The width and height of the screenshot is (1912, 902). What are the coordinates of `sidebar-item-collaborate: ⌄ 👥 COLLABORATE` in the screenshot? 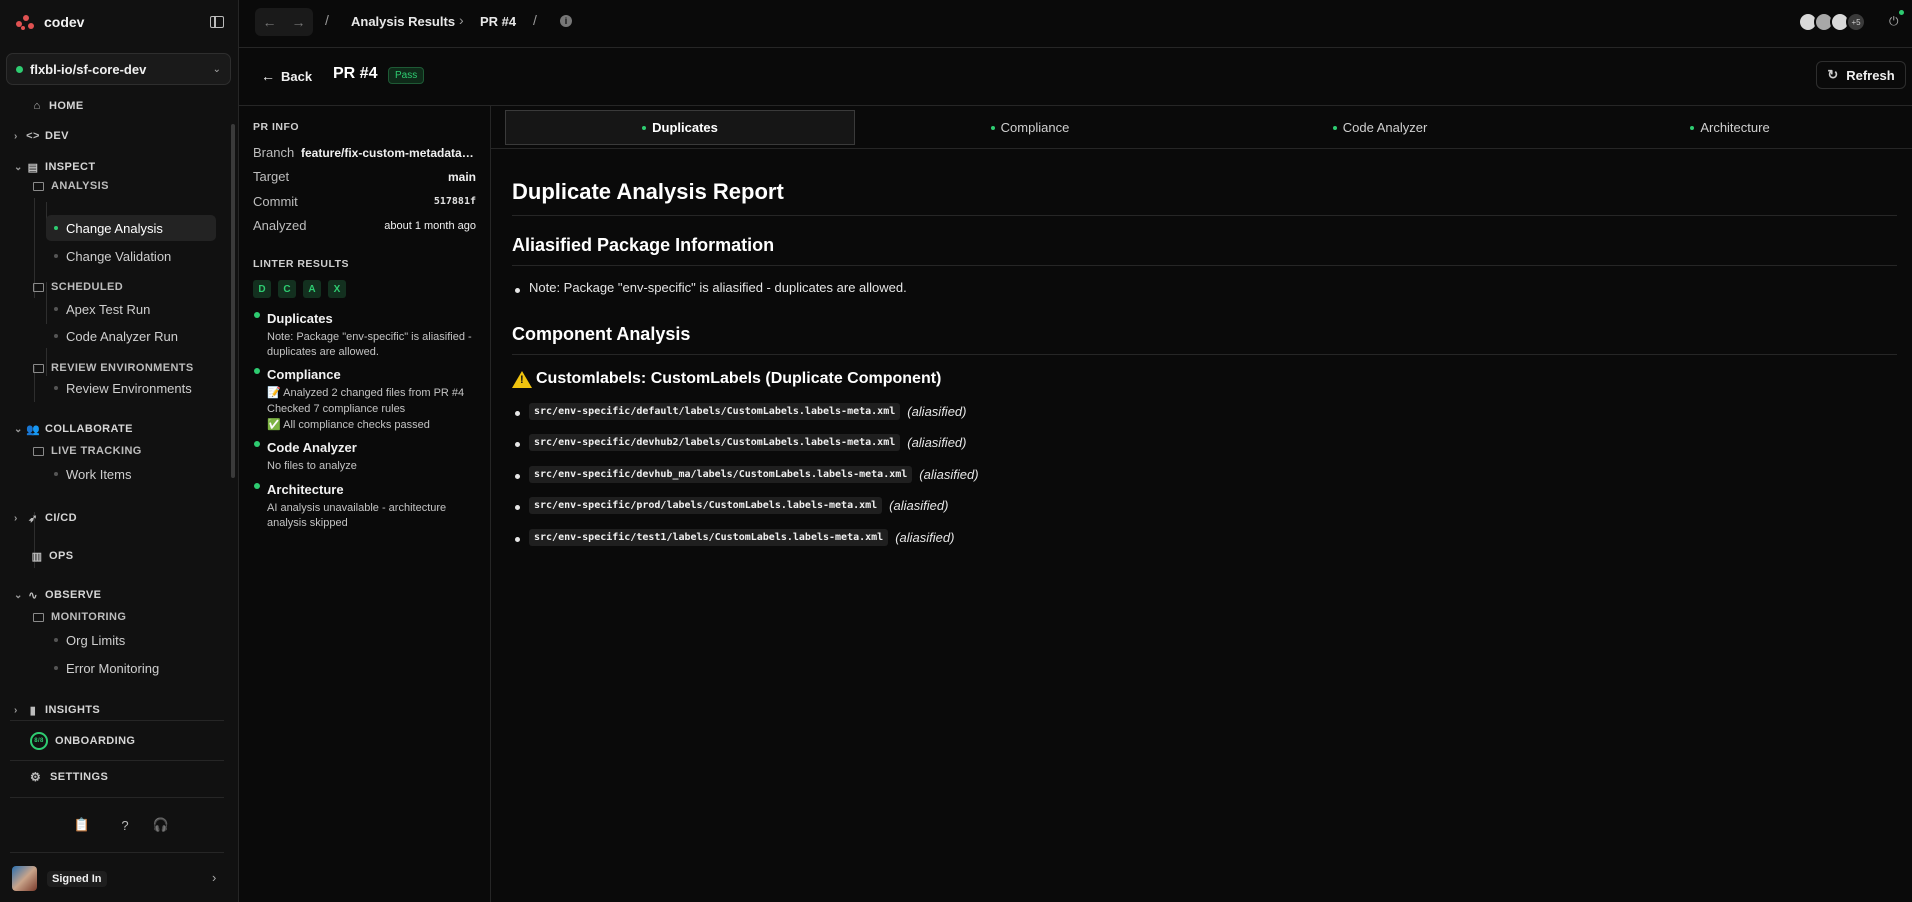 It's located at (73, 429).